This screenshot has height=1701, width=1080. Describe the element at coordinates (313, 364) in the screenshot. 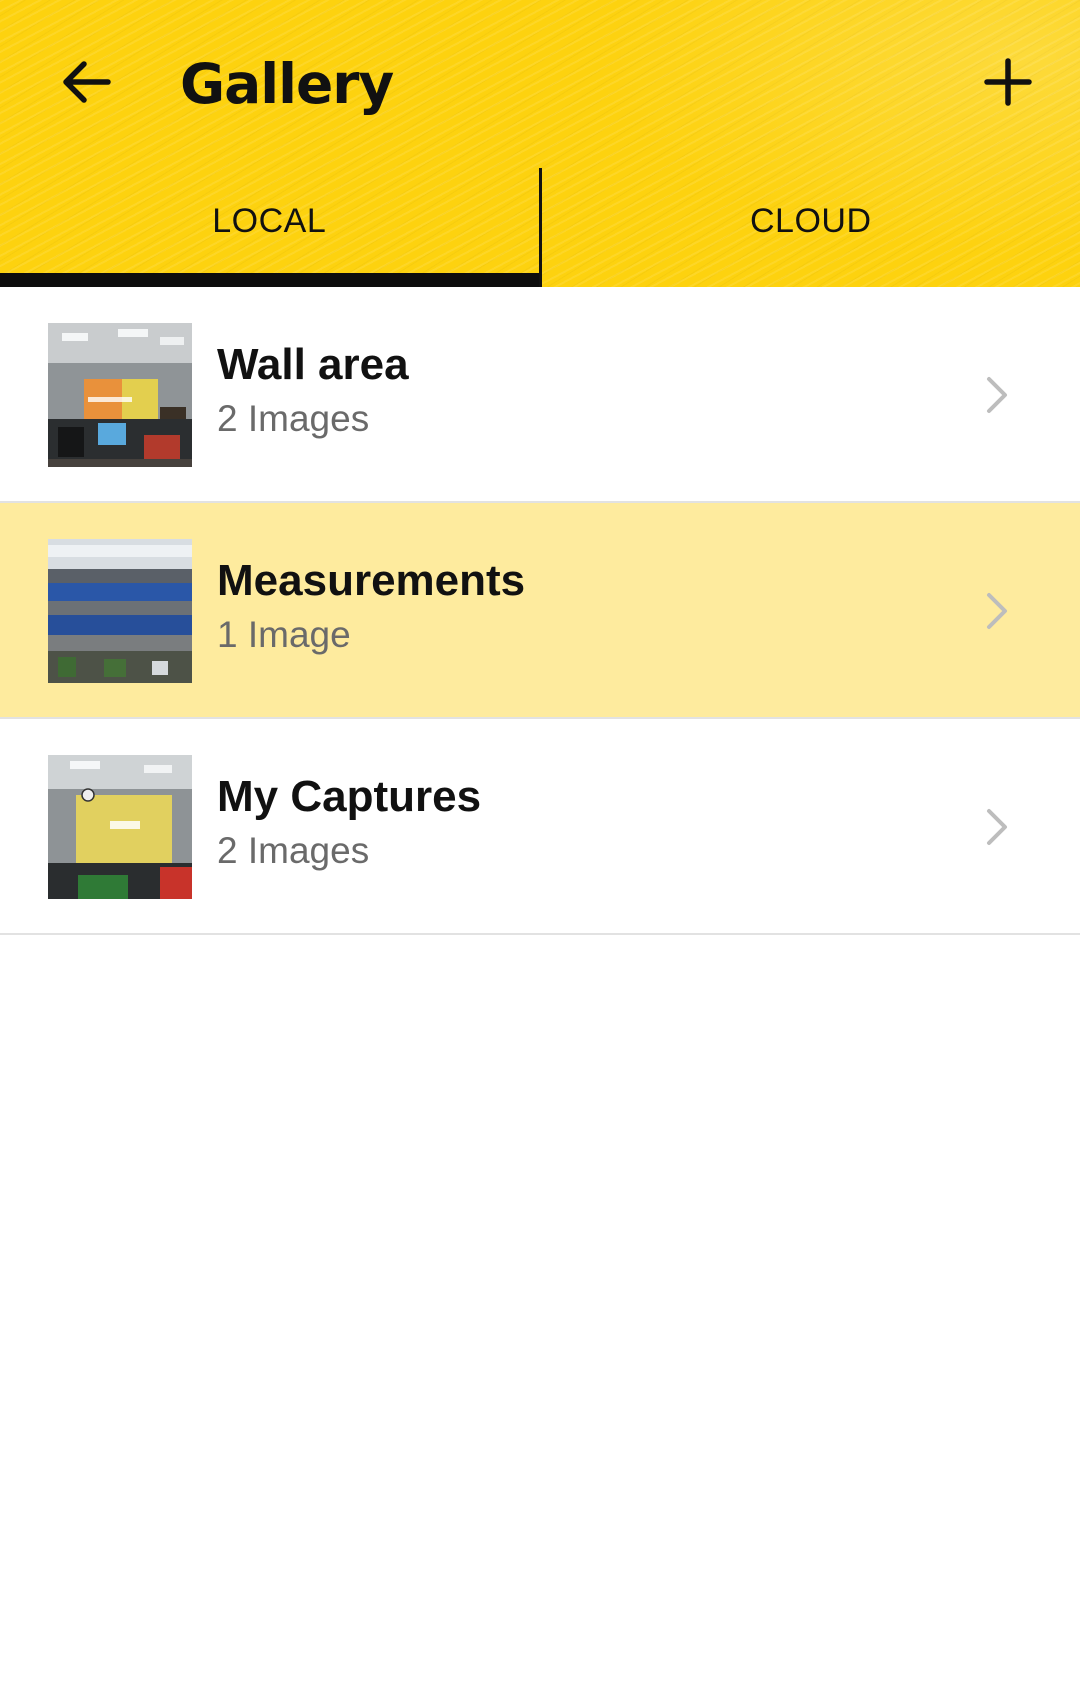

I see `album-title: Wall area` at that location.